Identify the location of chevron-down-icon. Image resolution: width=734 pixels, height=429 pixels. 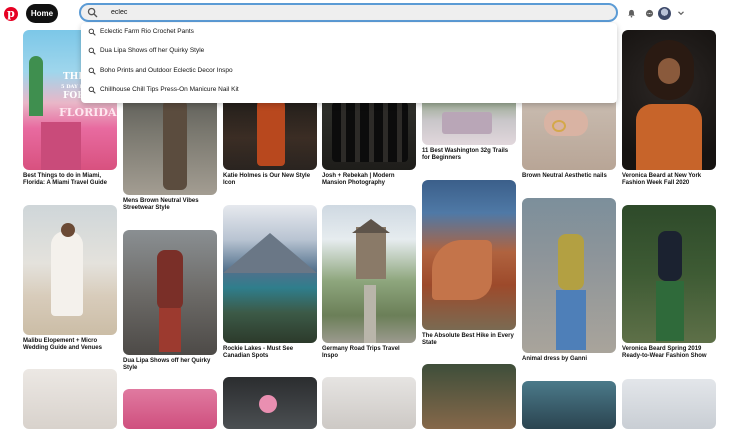
(681, 13).